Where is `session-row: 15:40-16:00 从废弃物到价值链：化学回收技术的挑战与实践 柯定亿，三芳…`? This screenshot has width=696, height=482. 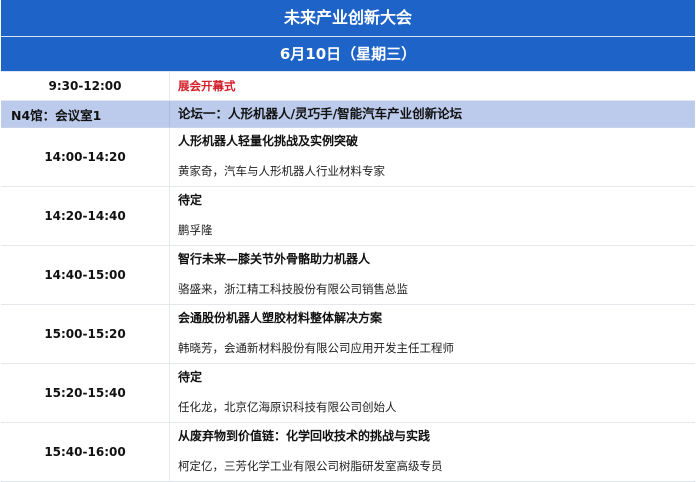
session-row: 15:40-16:00 从废弃物到价值链：化学回收技术的挑战与实践 柯定亿，三芳… is located at coordinates (348, 452).